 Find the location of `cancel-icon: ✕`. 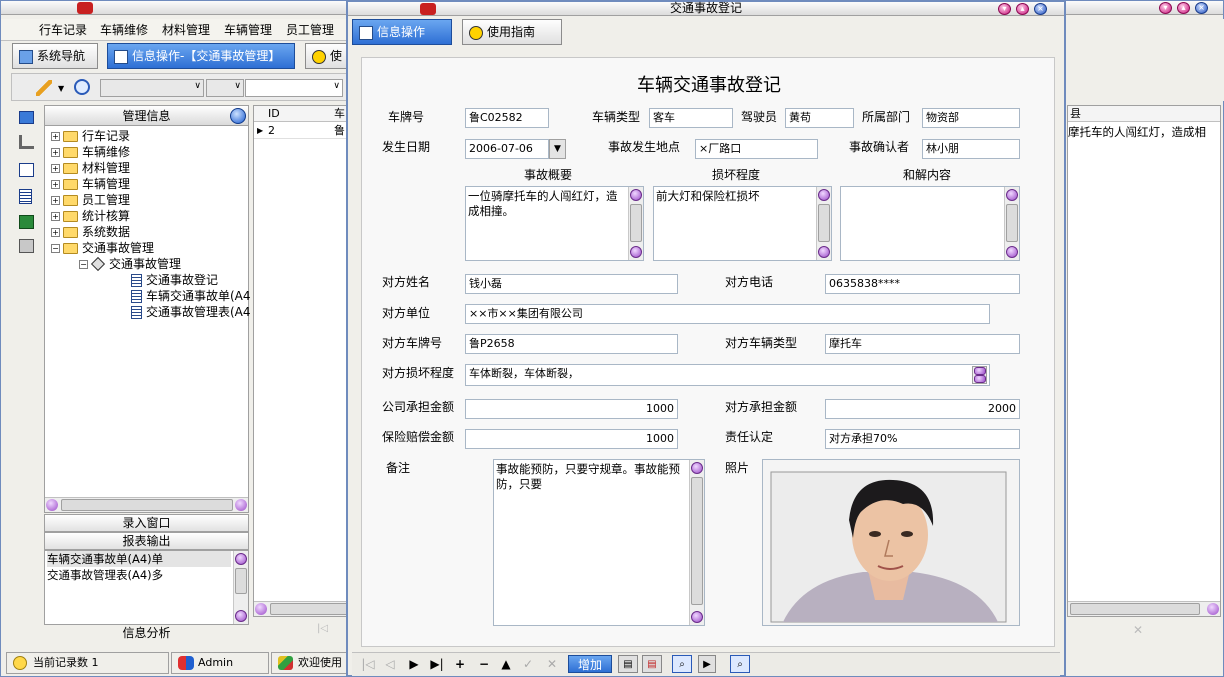

cancel-icon: ✕ is located at coordinates (552, 664).